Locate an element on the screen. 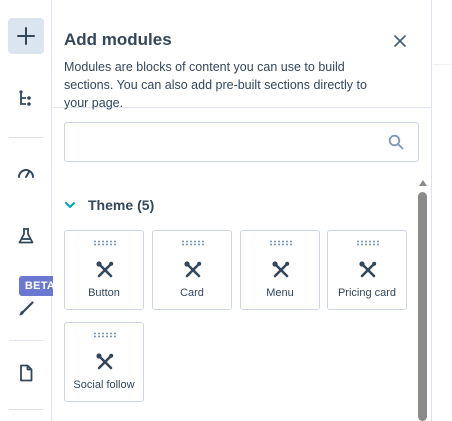  brush-icon is located at coordinates (26, 308).